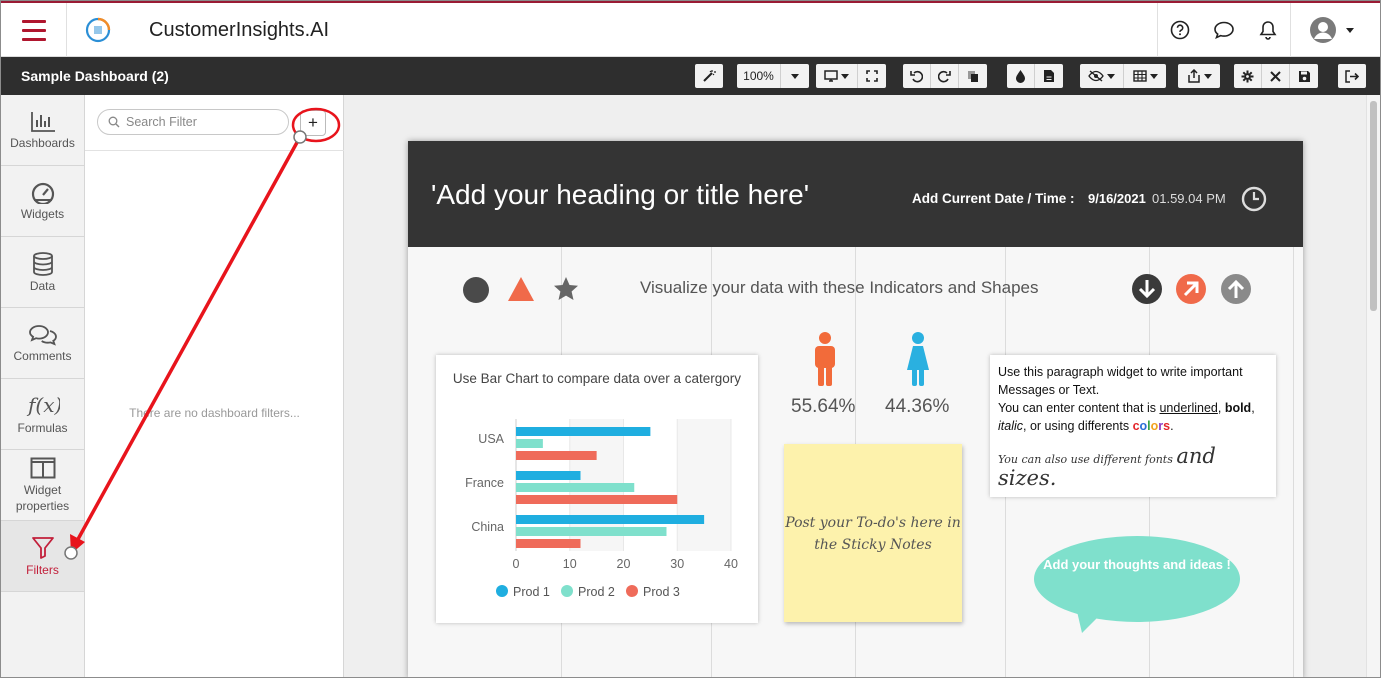 The image size is (1381, 678). Describe the element at coordinates (476, 290) in the screenshot. I see `circle-shape-icon` at that location.